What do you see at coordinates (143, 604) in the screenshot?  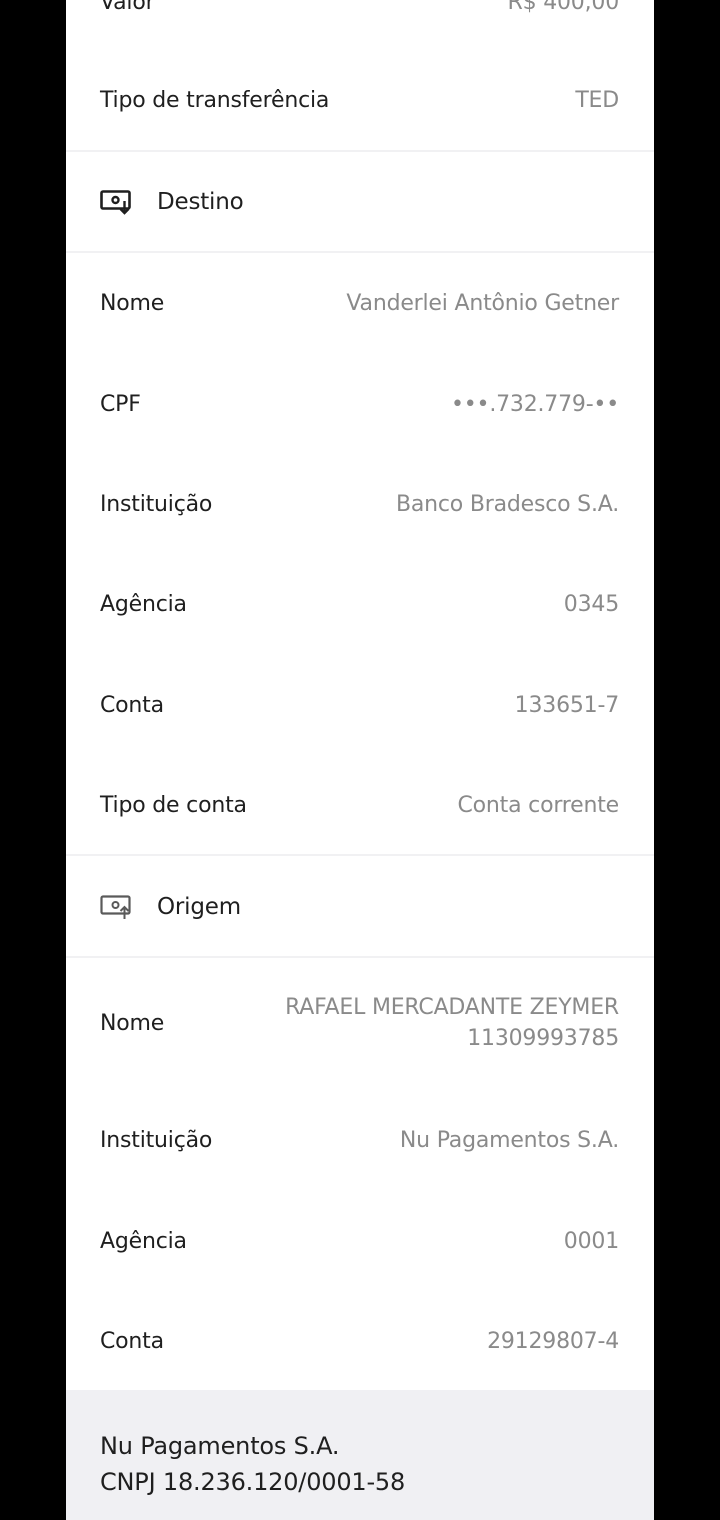 I see `destination-agency-label: Agência` at bounding box center [143, 604].